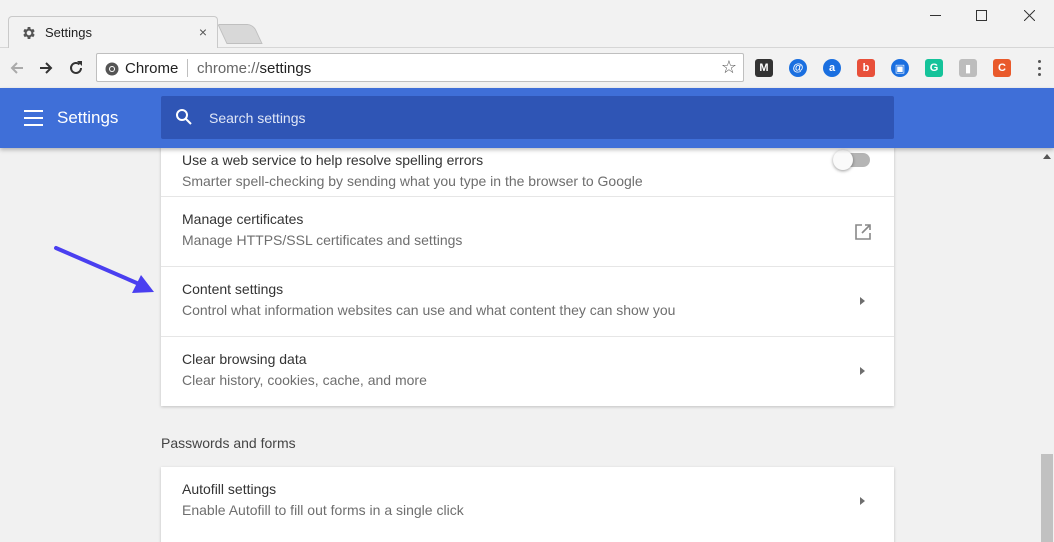 The width and height of the screenshot is (1054, 542). What do you see at coordinates (934, 68) in the screenshot?
I see `grammarly-extension-icon: G` at bounding box center [934, 68].